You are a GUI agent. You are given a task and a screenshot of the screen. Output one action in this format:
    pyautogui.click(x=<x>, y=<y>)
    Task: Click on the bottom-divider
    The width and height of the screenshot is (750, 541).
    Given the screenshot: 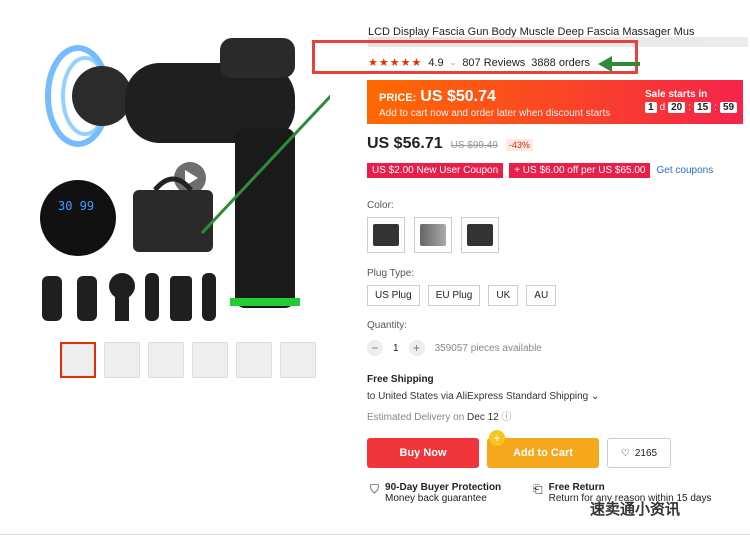 What is the action you would take?
    pyautogui.click(x=375, y=534)
    